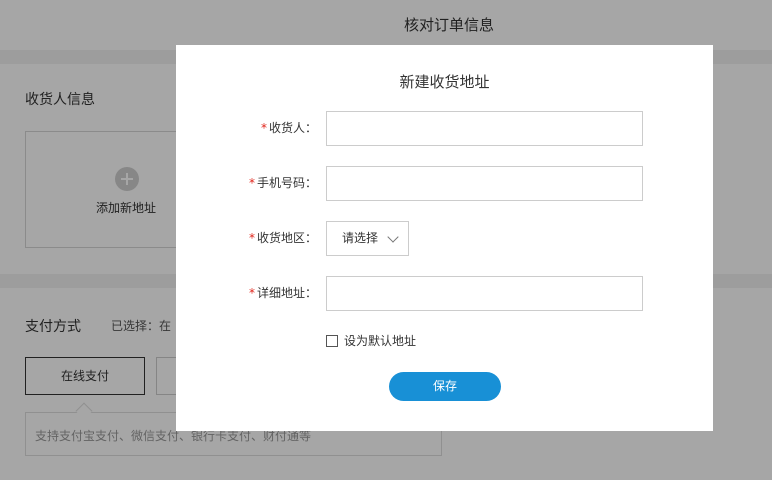  What do you see at coordinates (246, 293) in the screenshot?
I see `detail-address-label: * 详细地址：` at bounding box center [246, 293].